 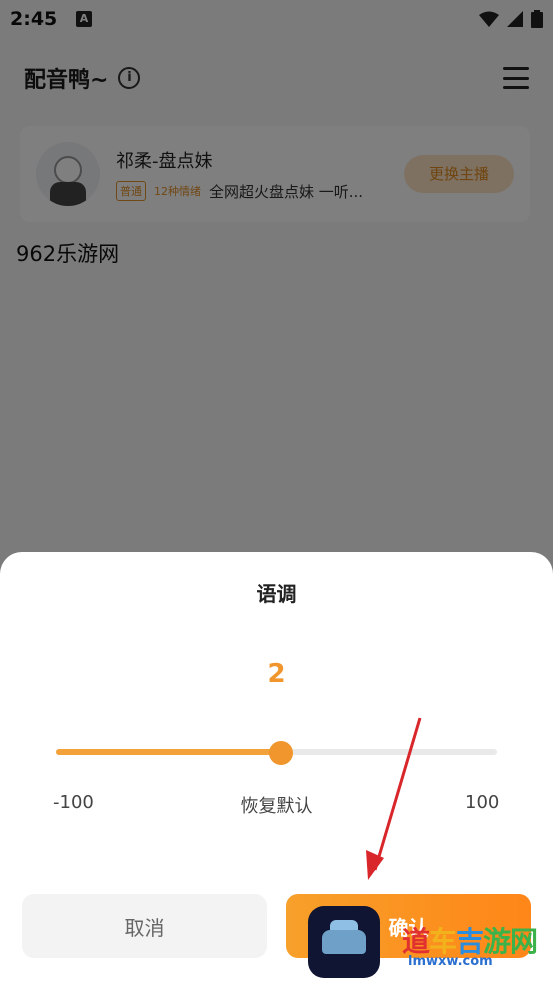 I want to click on watermark-url: lmwxw.com, so click(x=450, y=961).